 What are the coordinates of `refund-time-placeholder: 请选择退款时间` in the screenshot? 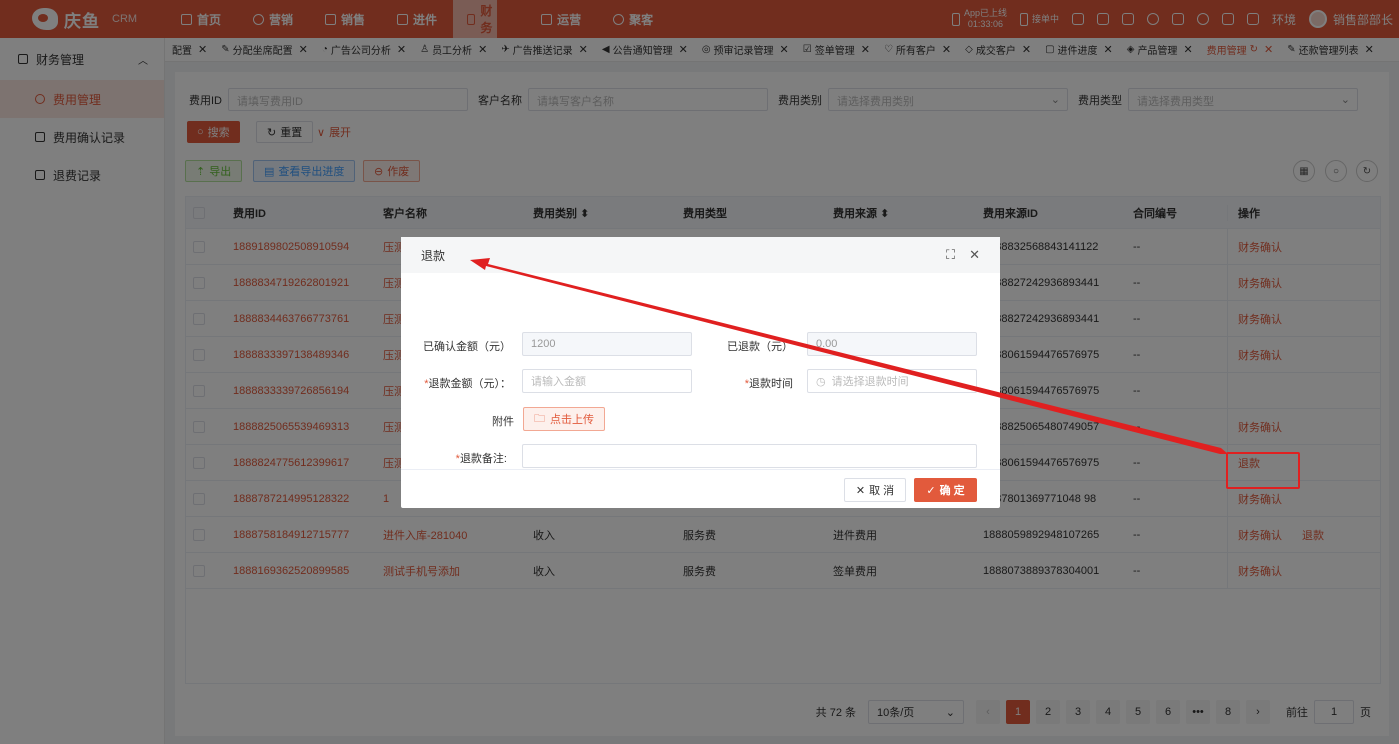 It's located at (870, 382).